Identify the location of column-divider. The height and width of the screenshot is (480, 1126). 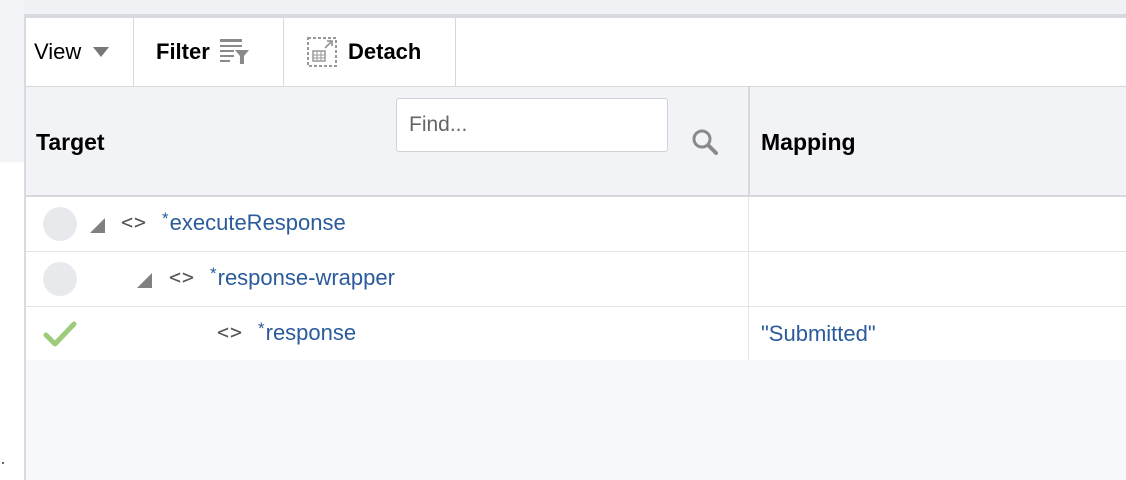
(749, 142).